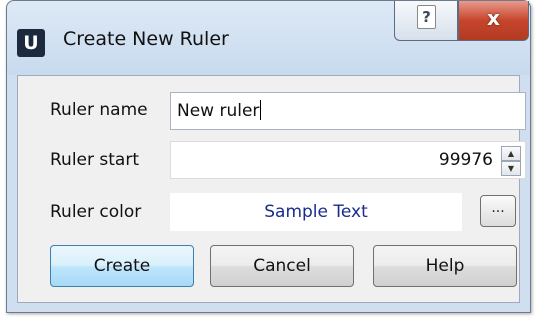 The image size is (549, 322). Describe the element at coordinates (122, 266) in the screenshot. I see `create-button: Create` at that location.